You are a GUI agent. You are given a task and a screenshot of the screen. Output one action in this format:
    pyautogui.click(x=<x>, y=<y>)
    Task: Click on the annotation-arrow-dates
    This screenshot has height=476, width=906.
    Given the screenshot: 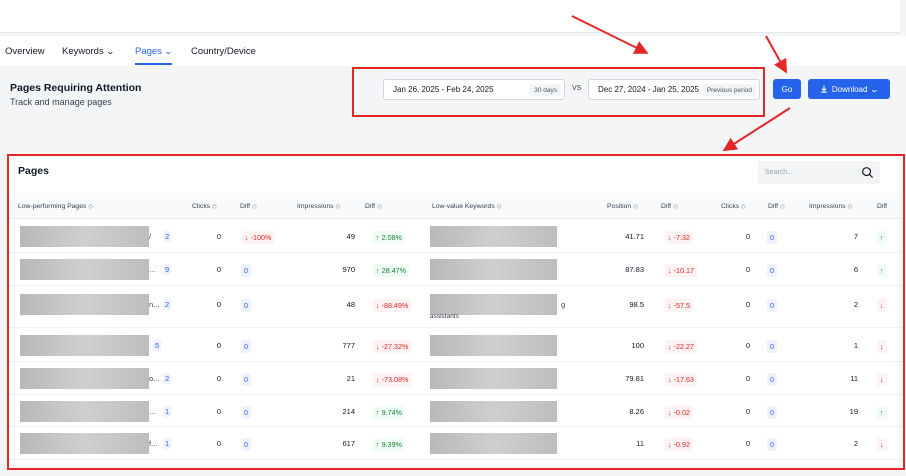 What is the action you would take?
    pyautogui.click(x=610, y=34)
    